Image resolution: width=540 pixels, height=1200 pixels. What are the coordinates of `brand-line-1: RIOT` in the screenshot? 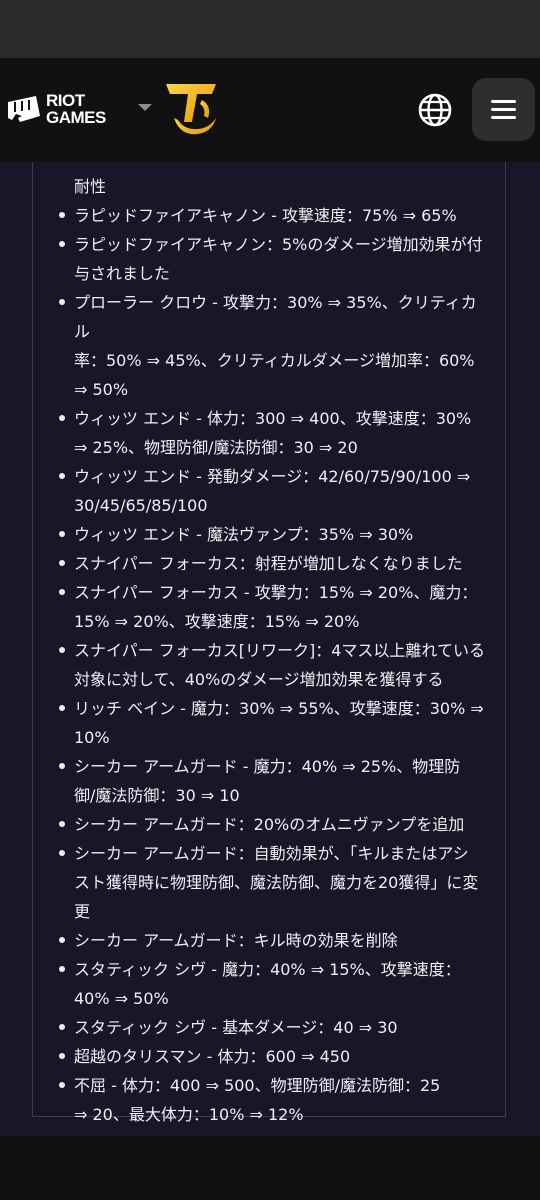 It's located at (65, 100).